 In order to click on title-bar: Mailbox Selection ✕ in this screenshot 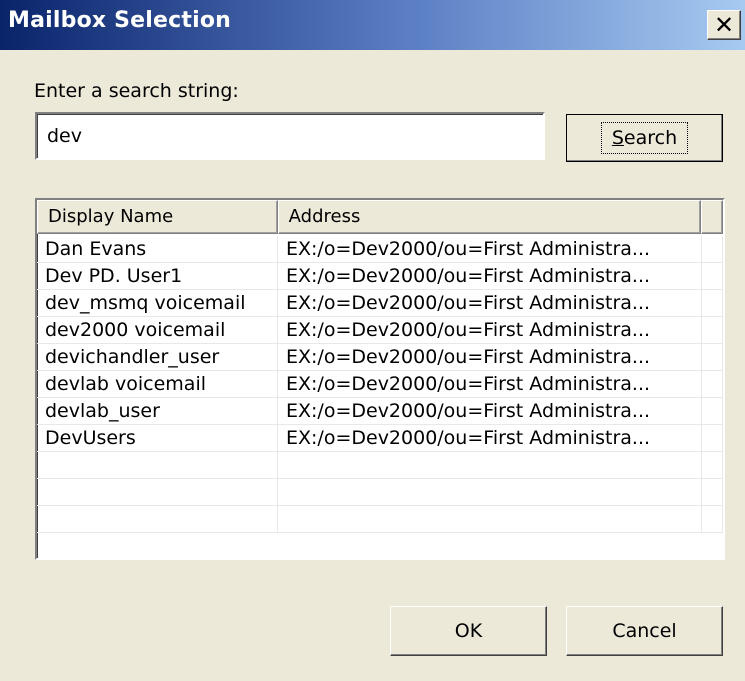, I will do `click(372, 25)`.